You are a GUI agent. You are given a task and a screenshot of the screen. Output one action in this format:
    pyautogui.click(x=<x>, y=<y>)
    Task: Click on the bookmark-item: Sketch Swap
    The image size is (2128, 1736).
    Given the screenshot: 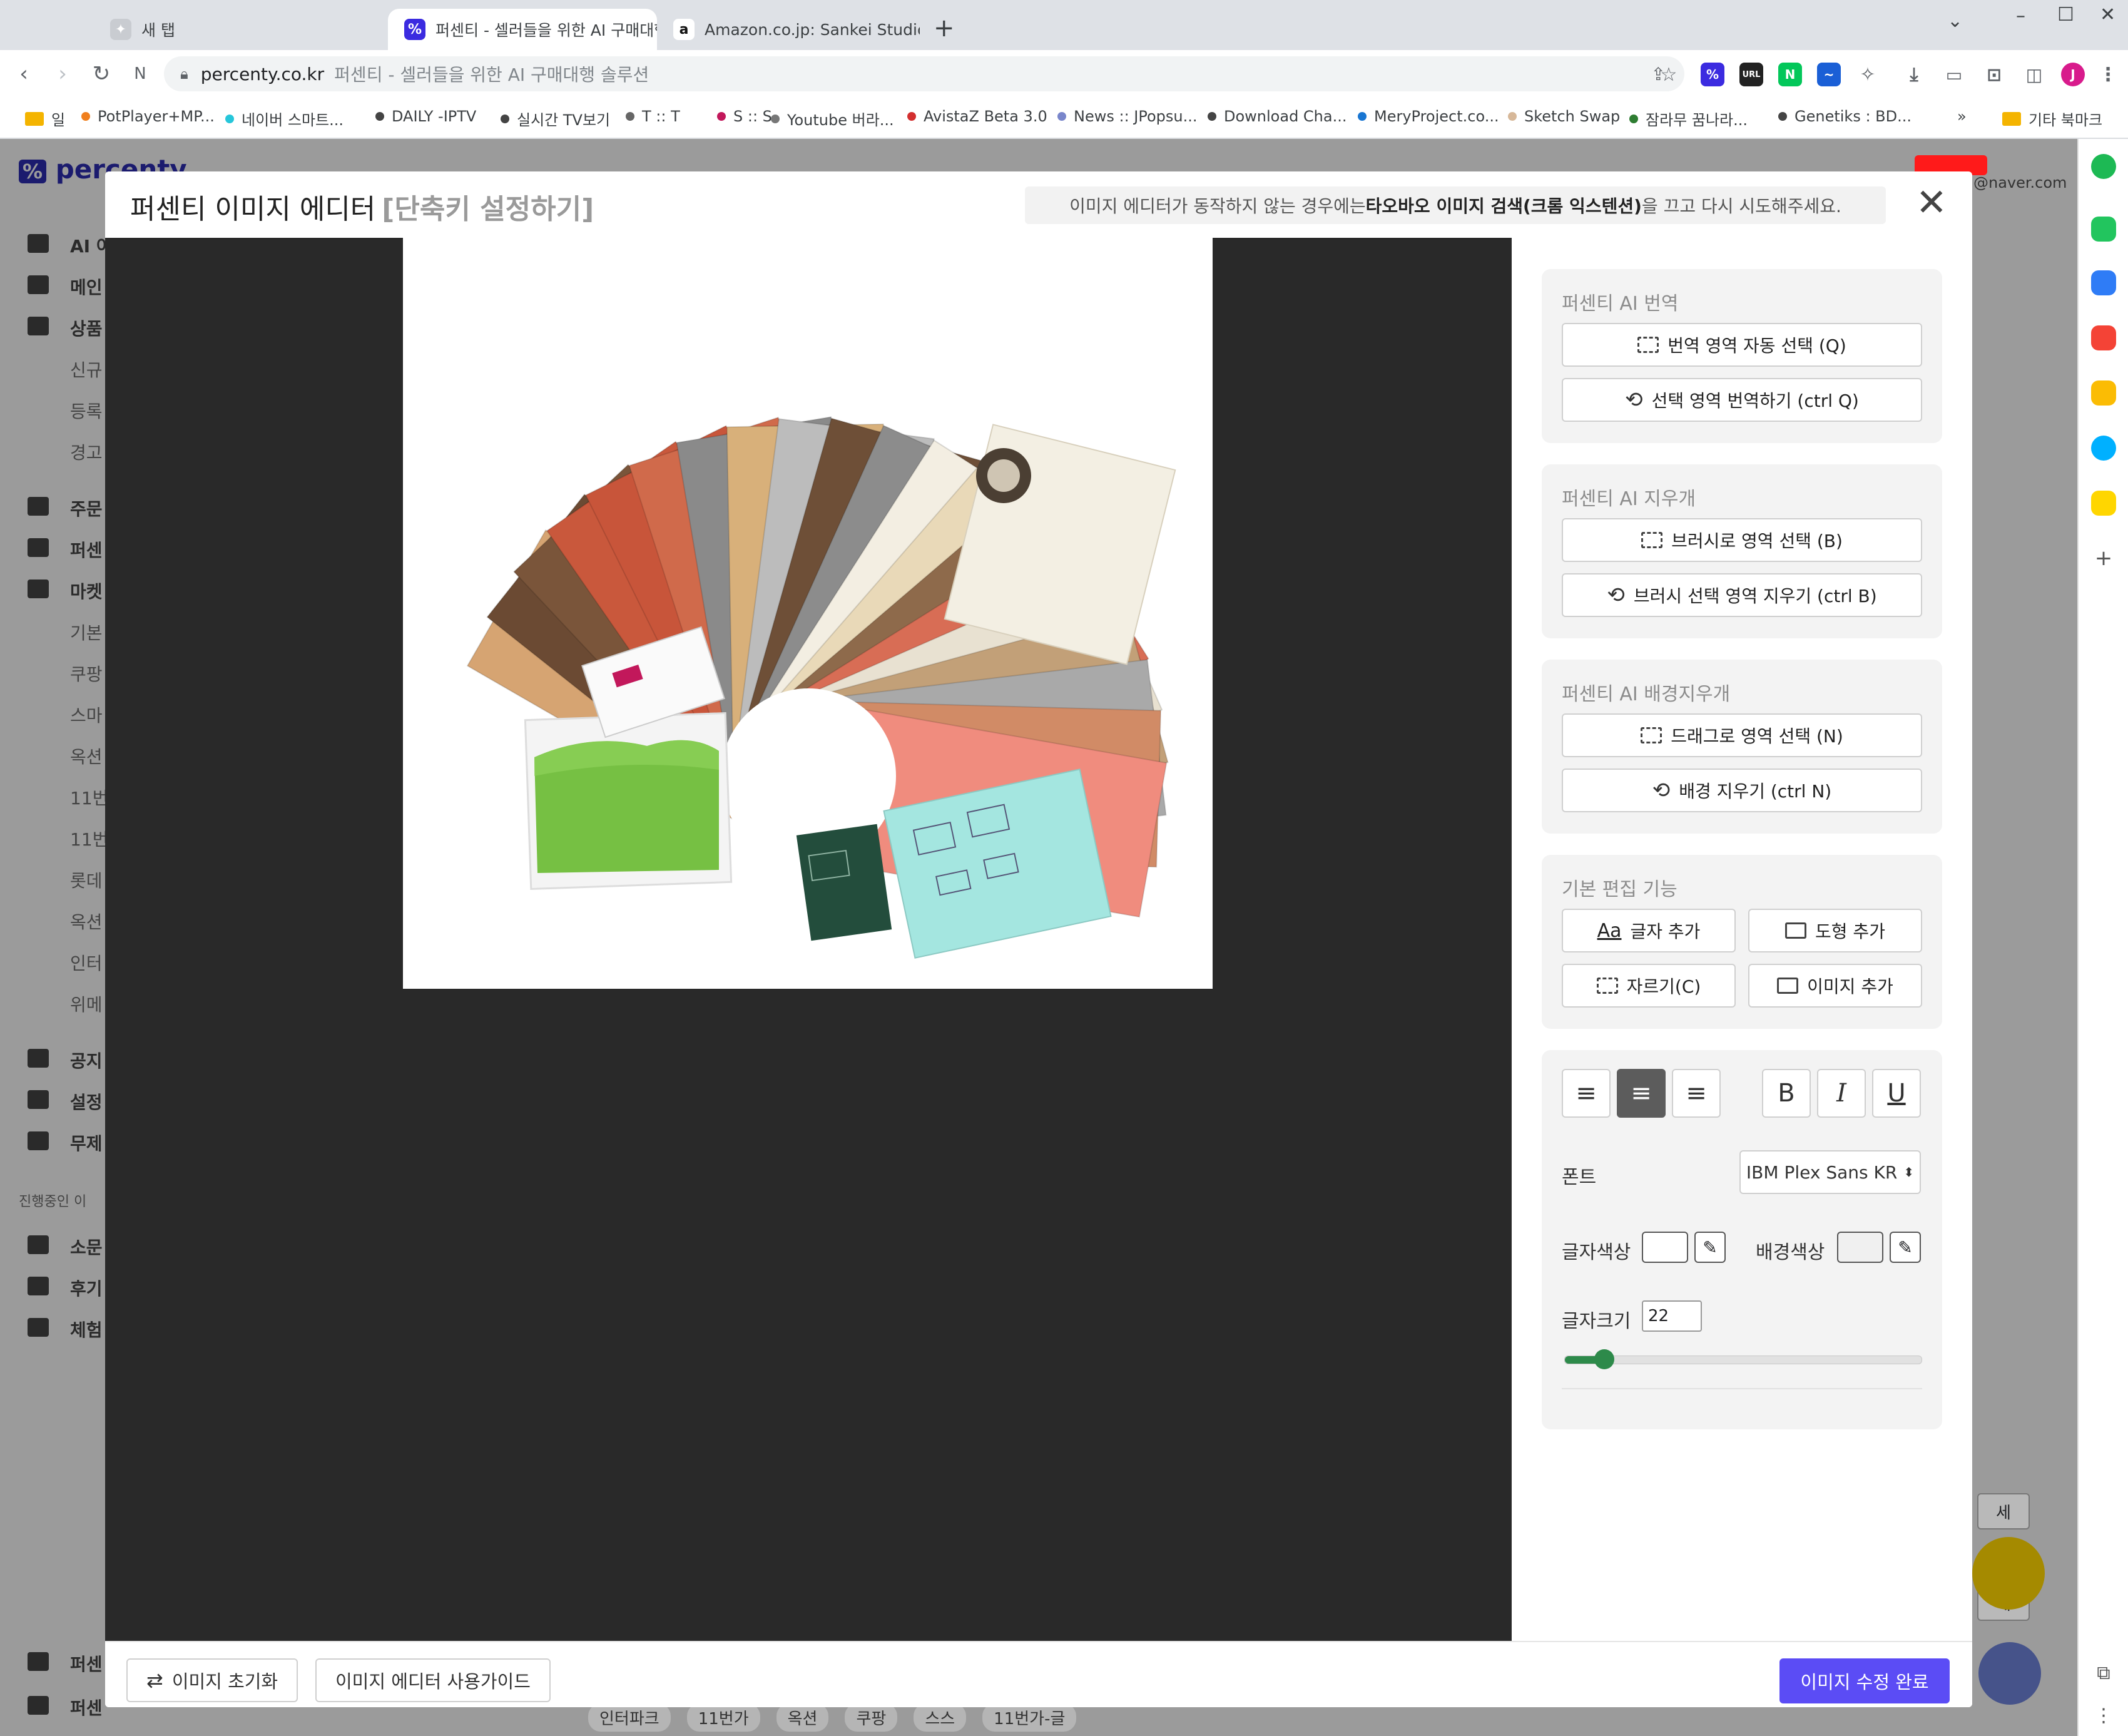 What is the action you would take?
    pyautogui.click(x=1564, y=116)
    